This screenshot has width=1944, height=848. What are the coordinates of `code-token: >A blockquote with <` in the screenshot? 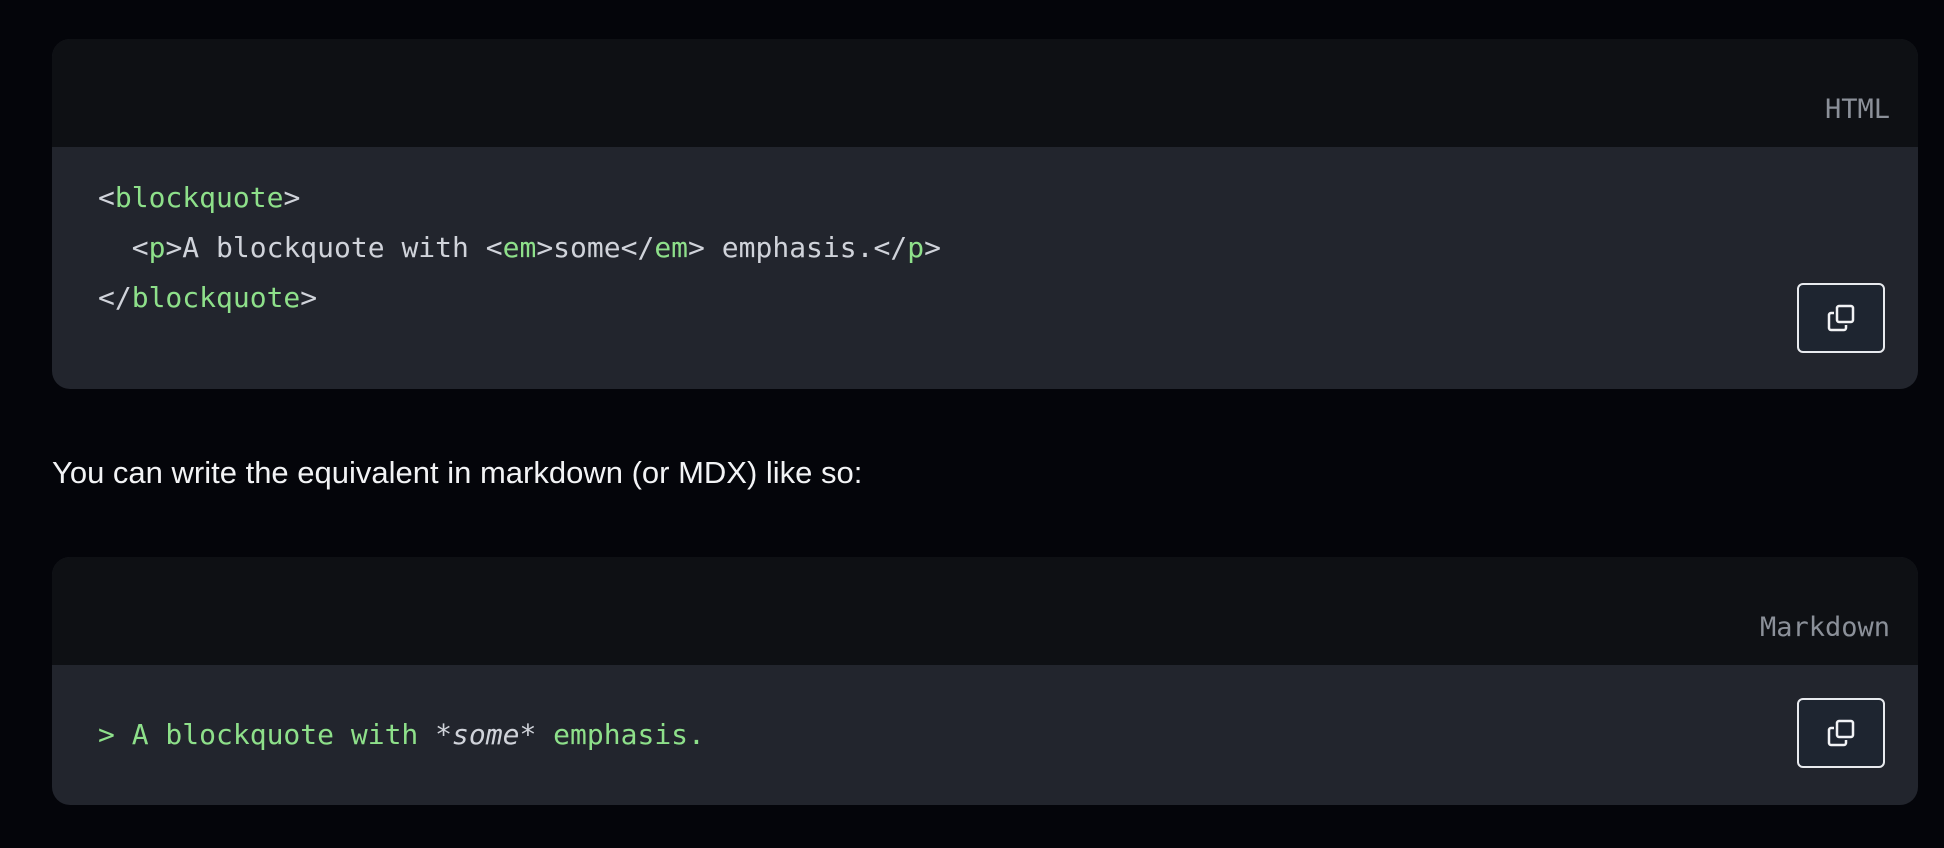 It's located at (334, 247).